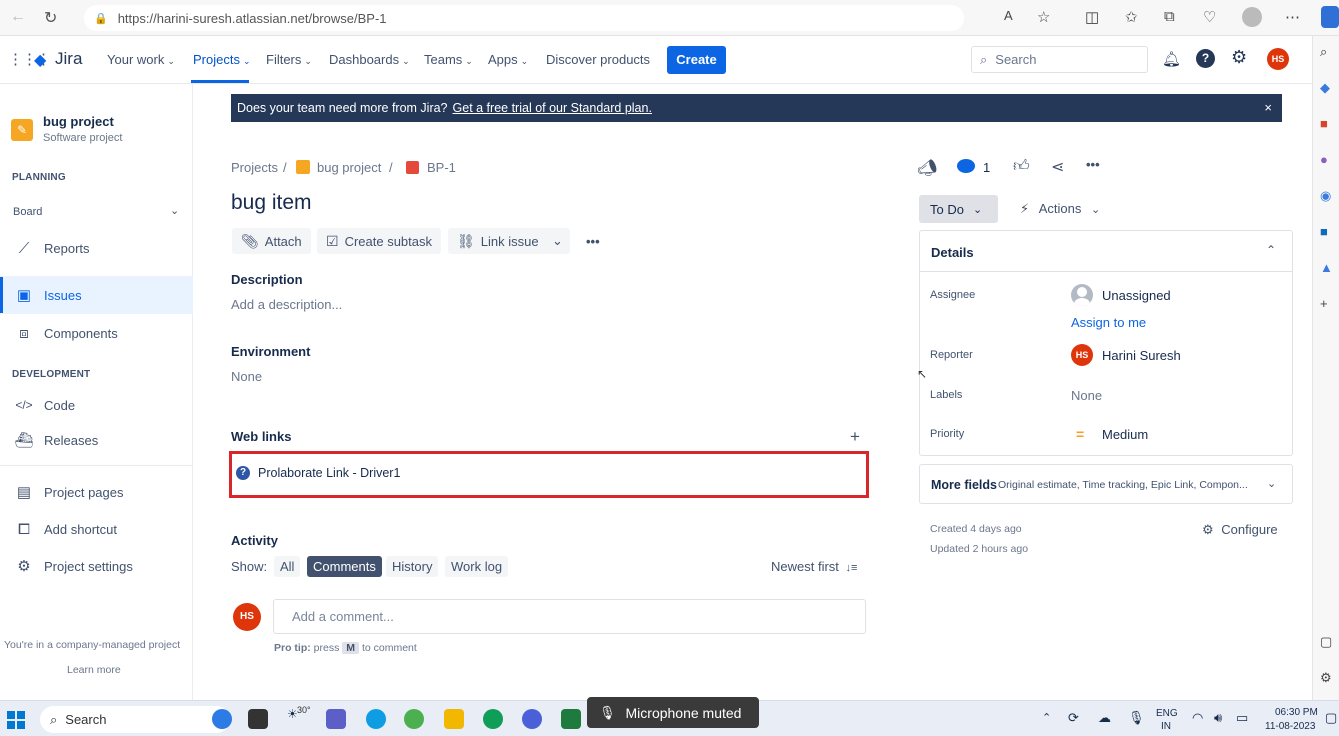  Describe the element at coordinates (1290, 726) in the screenshot. I see `clock-date: 11-08-2023` at that location.